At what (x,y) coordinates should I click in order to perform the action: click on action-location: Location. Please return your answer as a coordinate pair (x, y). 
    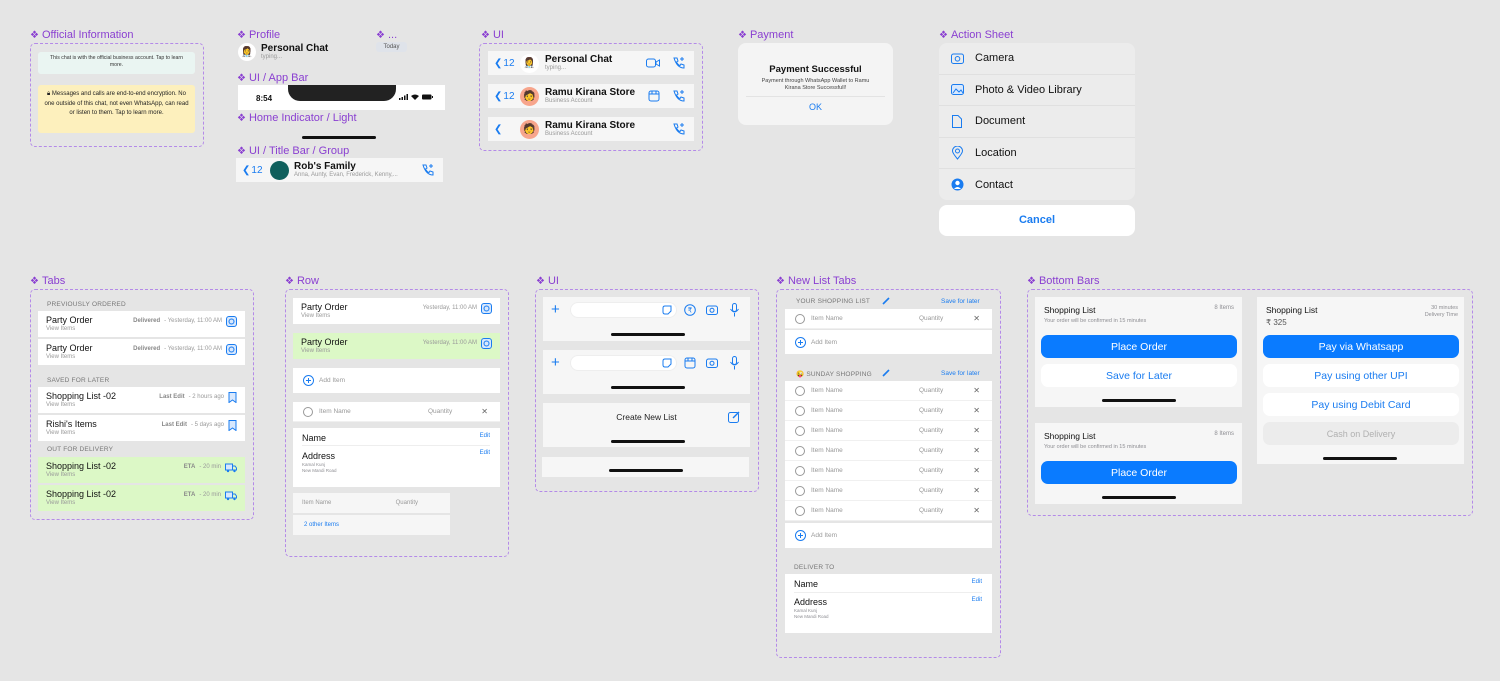
    Looking at the image, I should click on (1037, 153).